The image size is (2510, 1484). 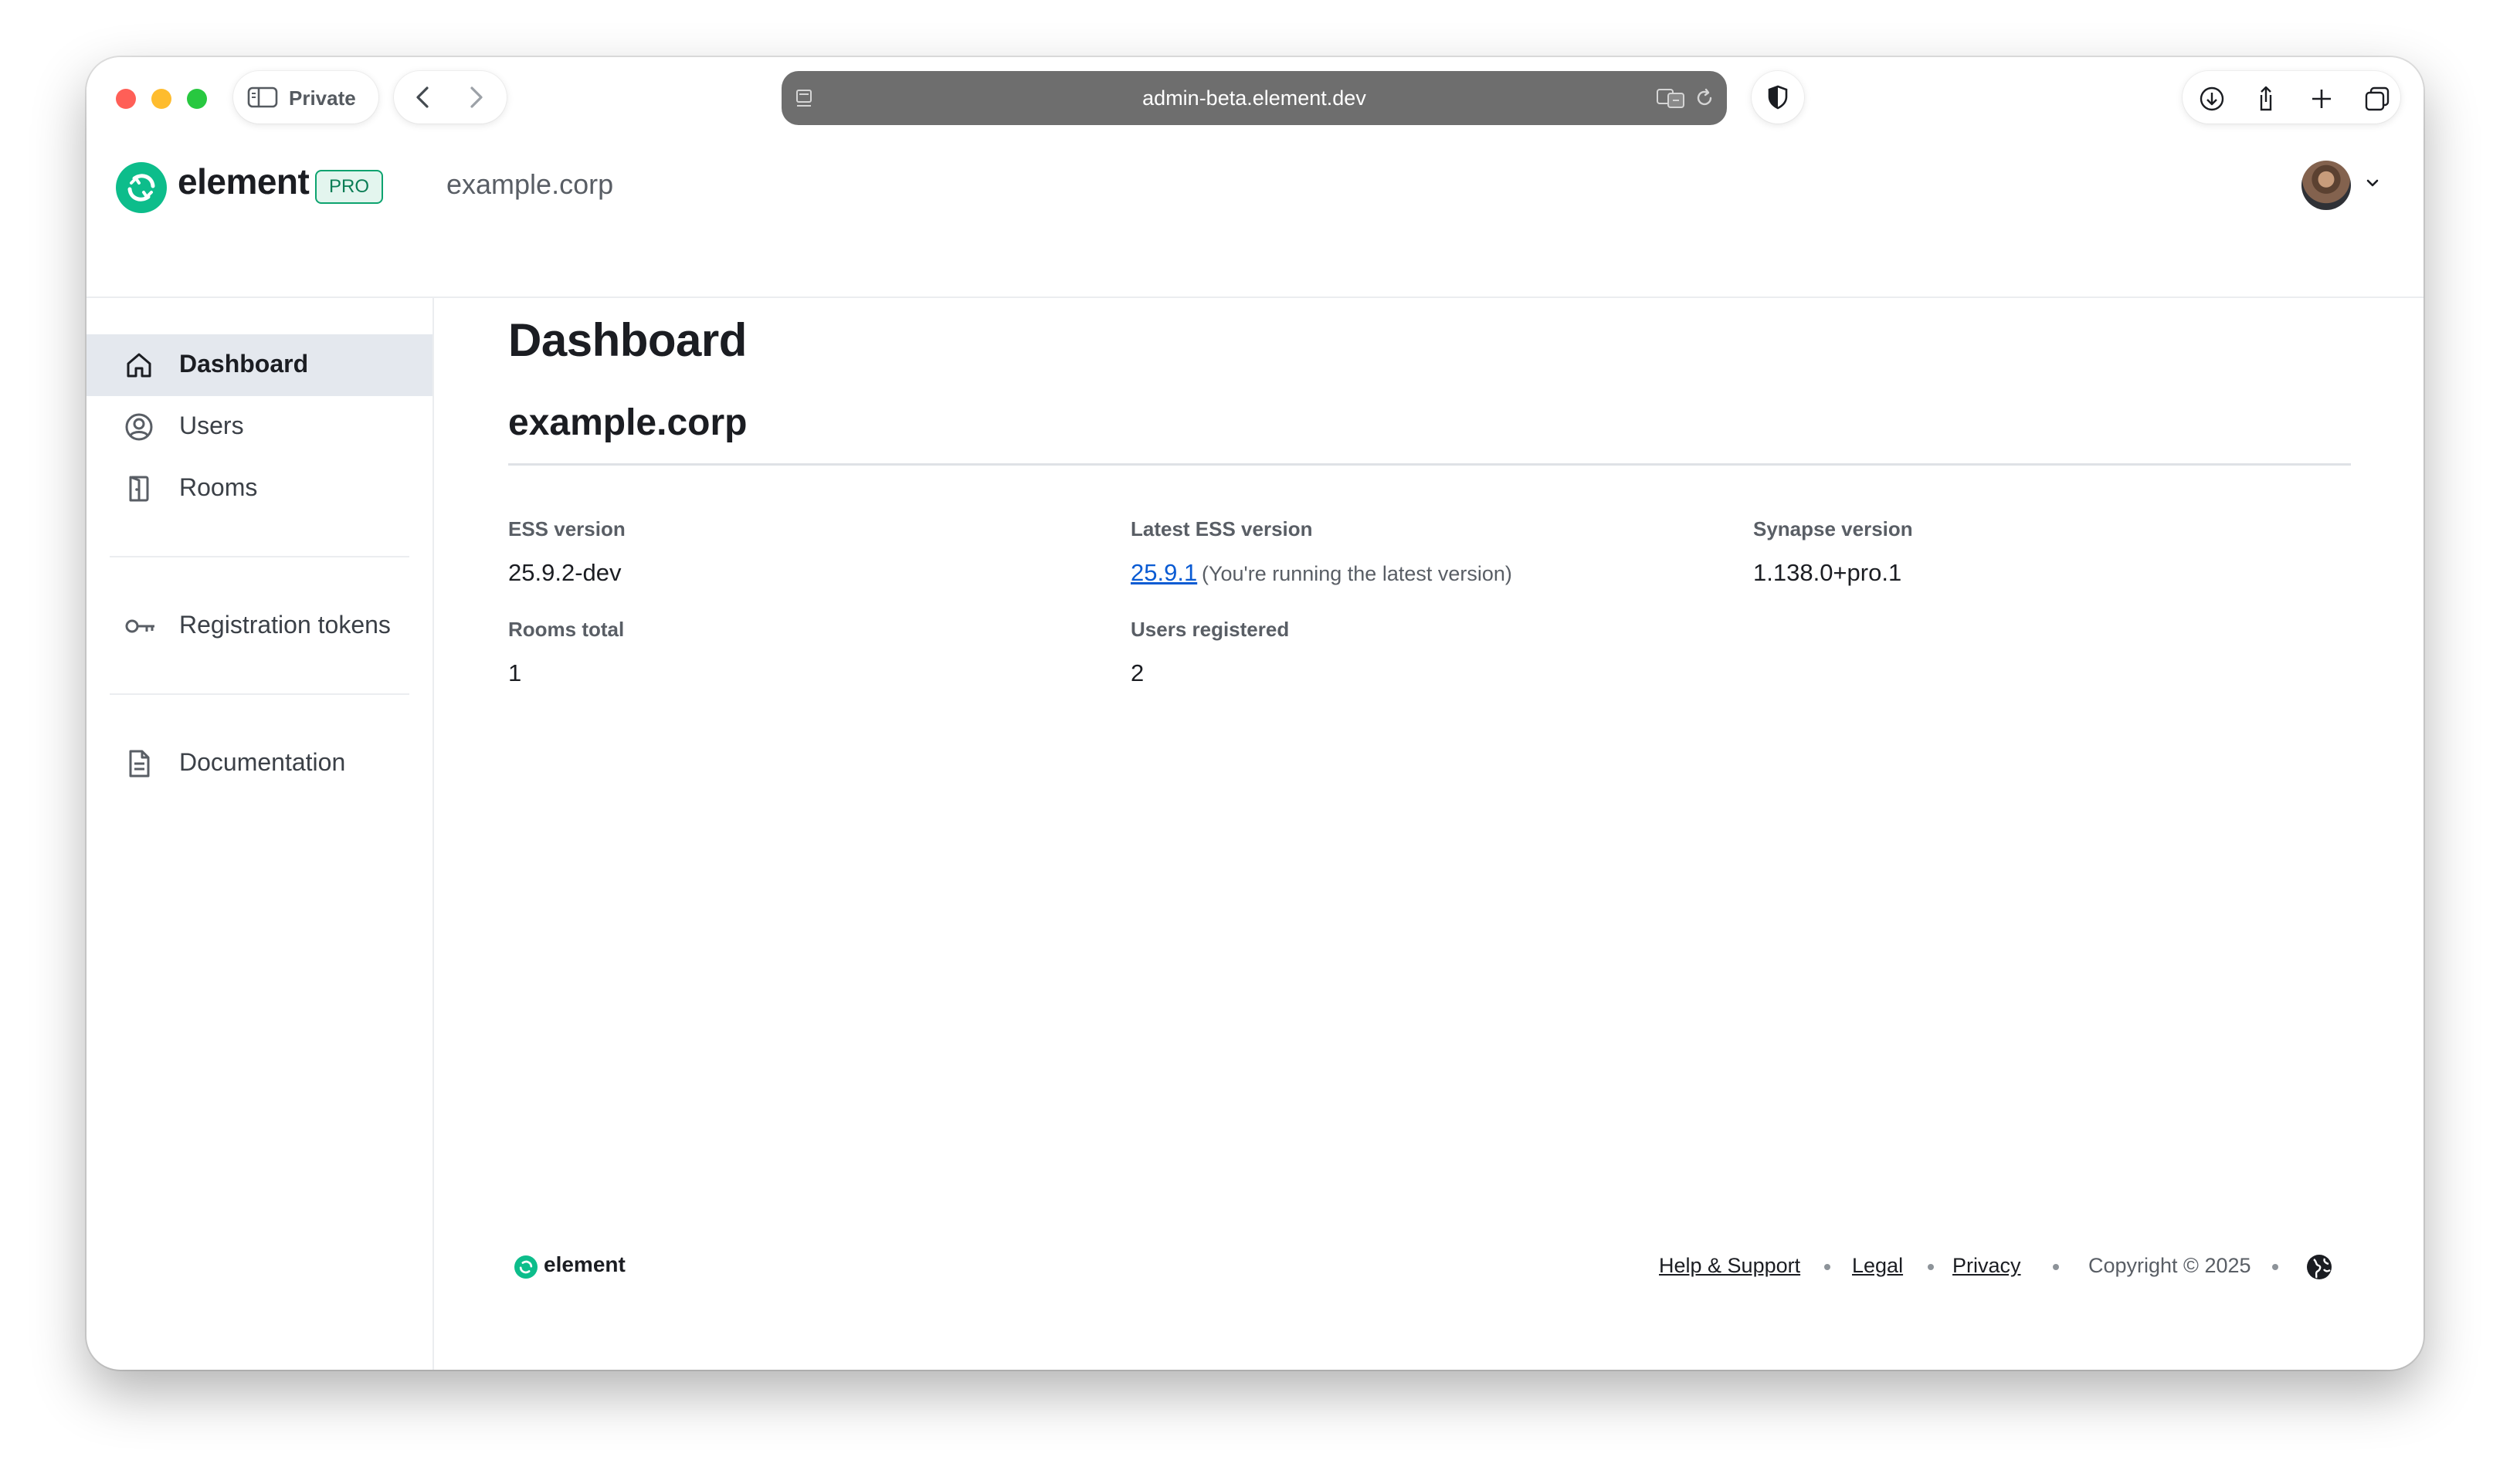 What do you see at coordinates (1222, 528) in the screenshot?
I see `latest-ess-version-label: Latest ESS version` at bounding box center [1222, 528].